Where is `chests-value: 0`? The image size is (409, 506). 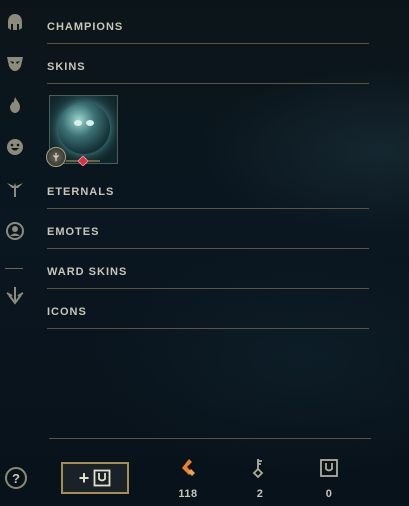
chests-value: 0 is located at coordinates (329, 494).